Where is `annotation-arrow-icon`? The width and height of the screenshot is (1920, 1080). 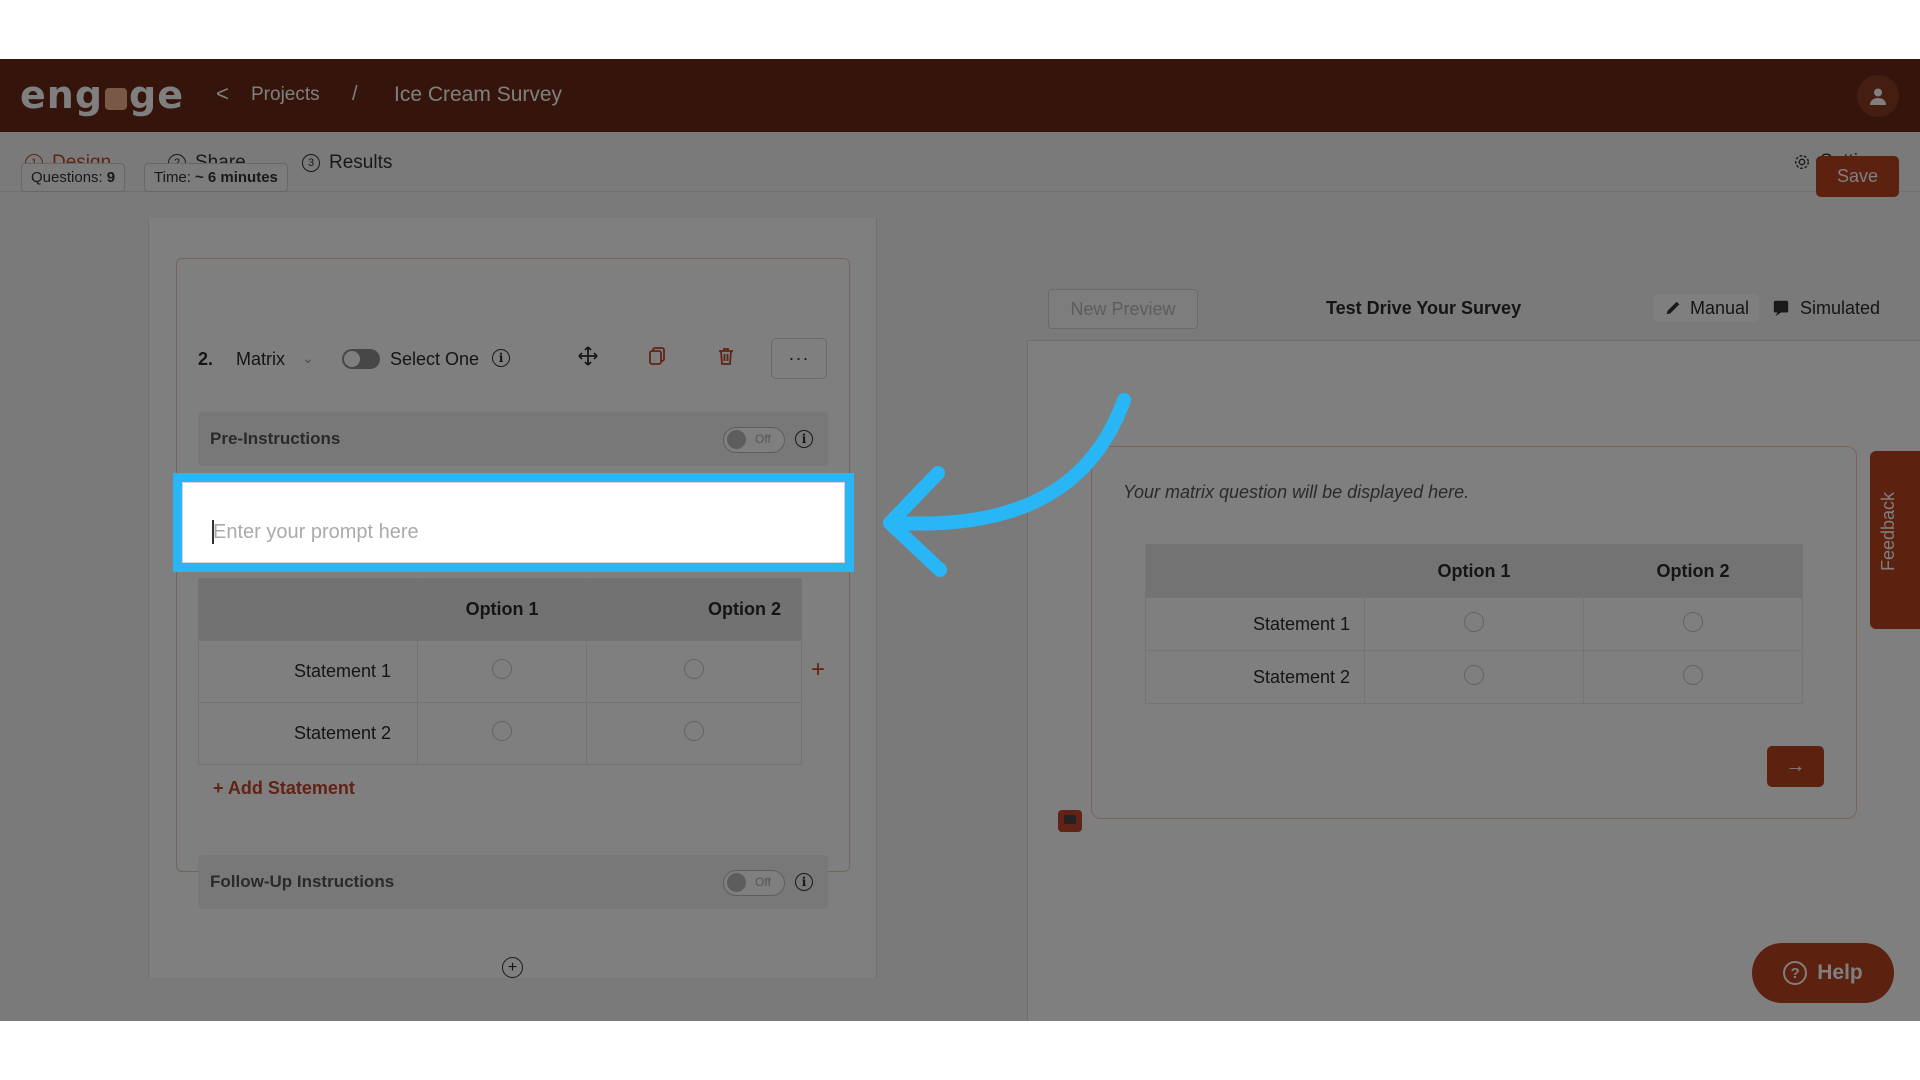 annotation-arrow-icon is located at coordinates (1007, 485).